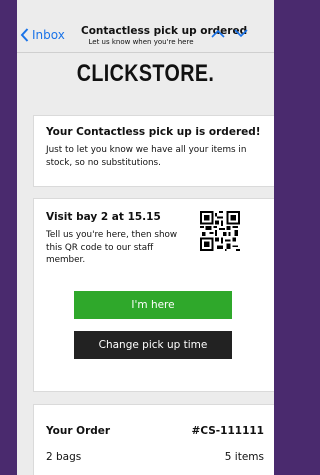 Image resolution: width=320 pixels, height=475 pixels. What do you see at coordinates (145, 73) in the screenshot?
I see `brand-logo: CLICKSTORE.` at bounding box center [145, 73].